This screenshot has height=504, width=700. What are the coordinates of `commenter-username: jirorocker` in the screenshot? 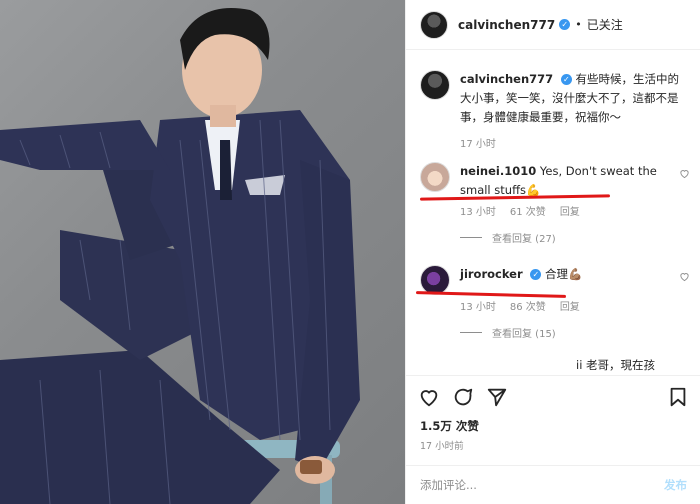 It's located at (491, 274).